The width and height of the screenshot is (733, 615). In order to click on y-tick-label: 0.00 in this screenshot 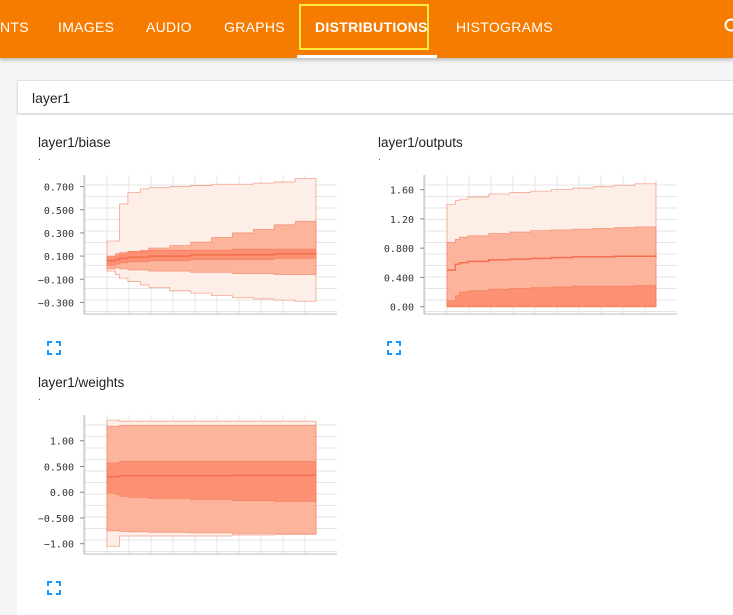, I will do `click(62, 493)`.